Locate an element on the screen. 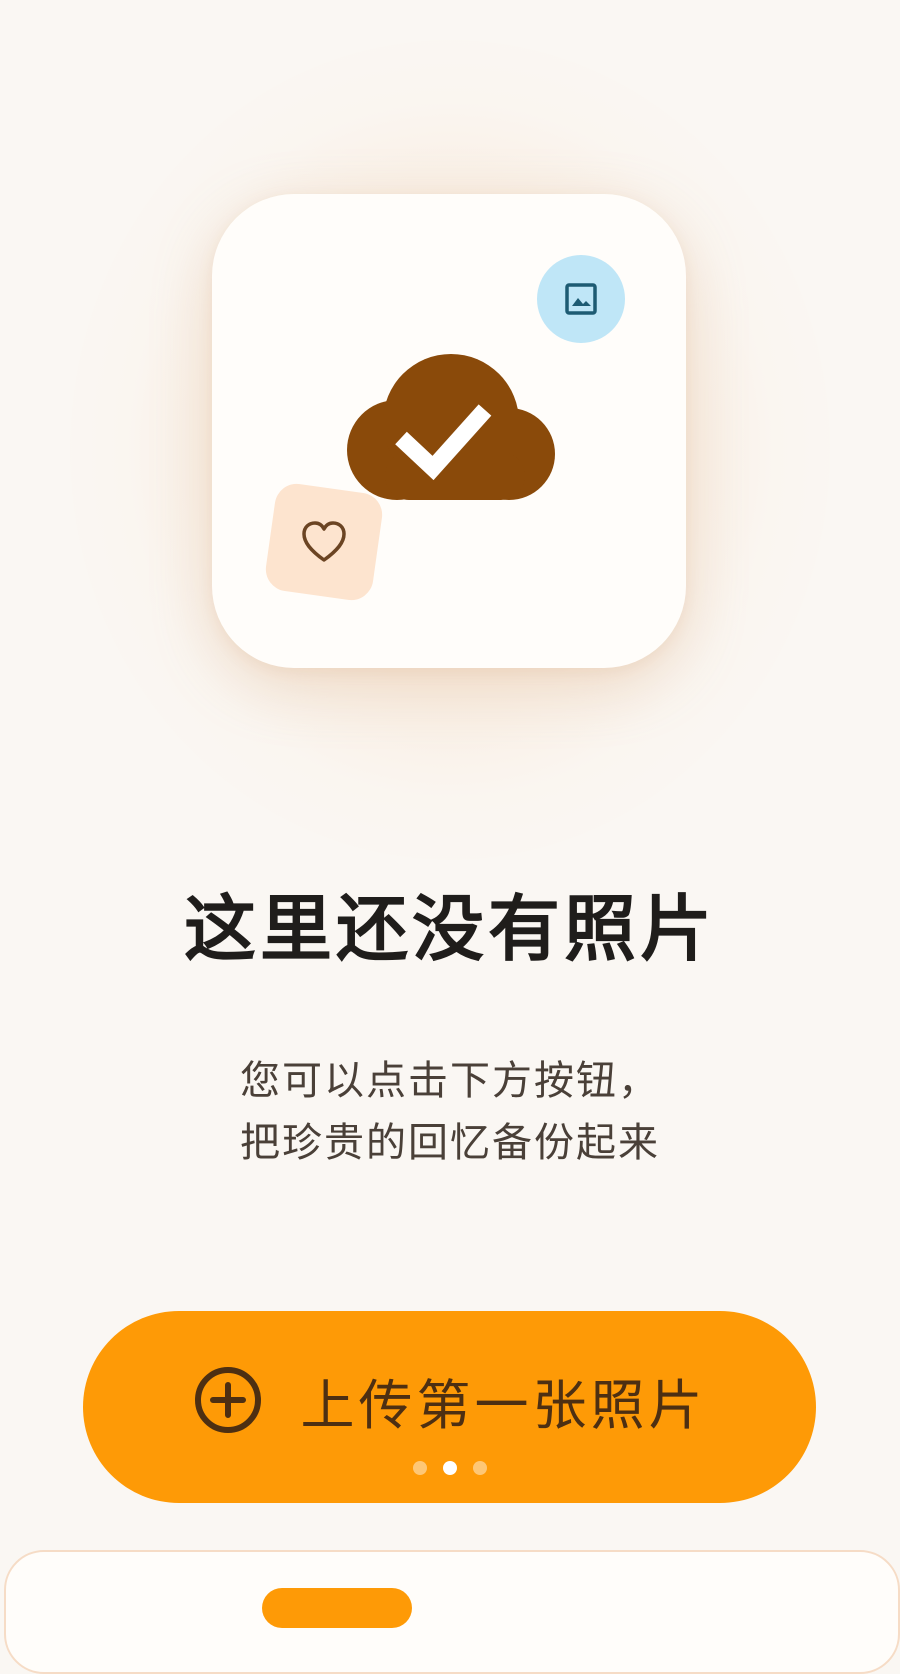 The image size is (900, 1674). image-icon is located at coordinates (581, 299).